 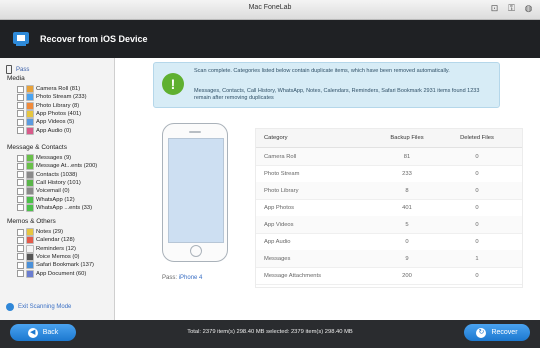 What do you see at coordinates (282, 174) in the screenshot?
I see `cell-category: Photo Stream` at bounding box center [282, 174].